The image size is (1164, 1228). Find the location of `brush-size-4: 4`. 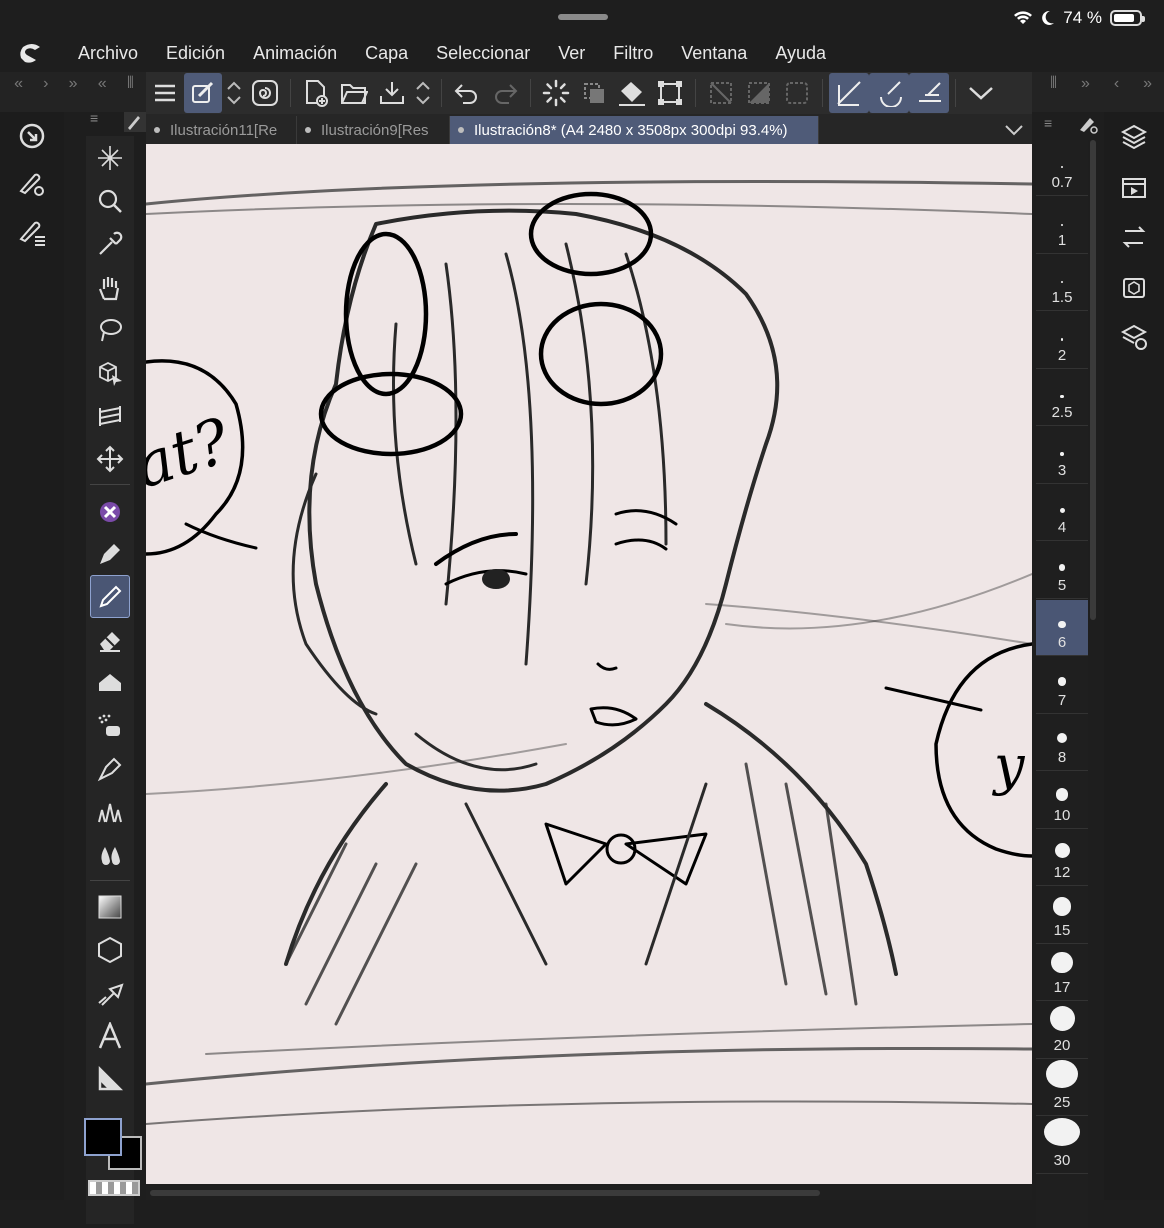

brush-size-4: 4 is located at coordinates (1062, 513).